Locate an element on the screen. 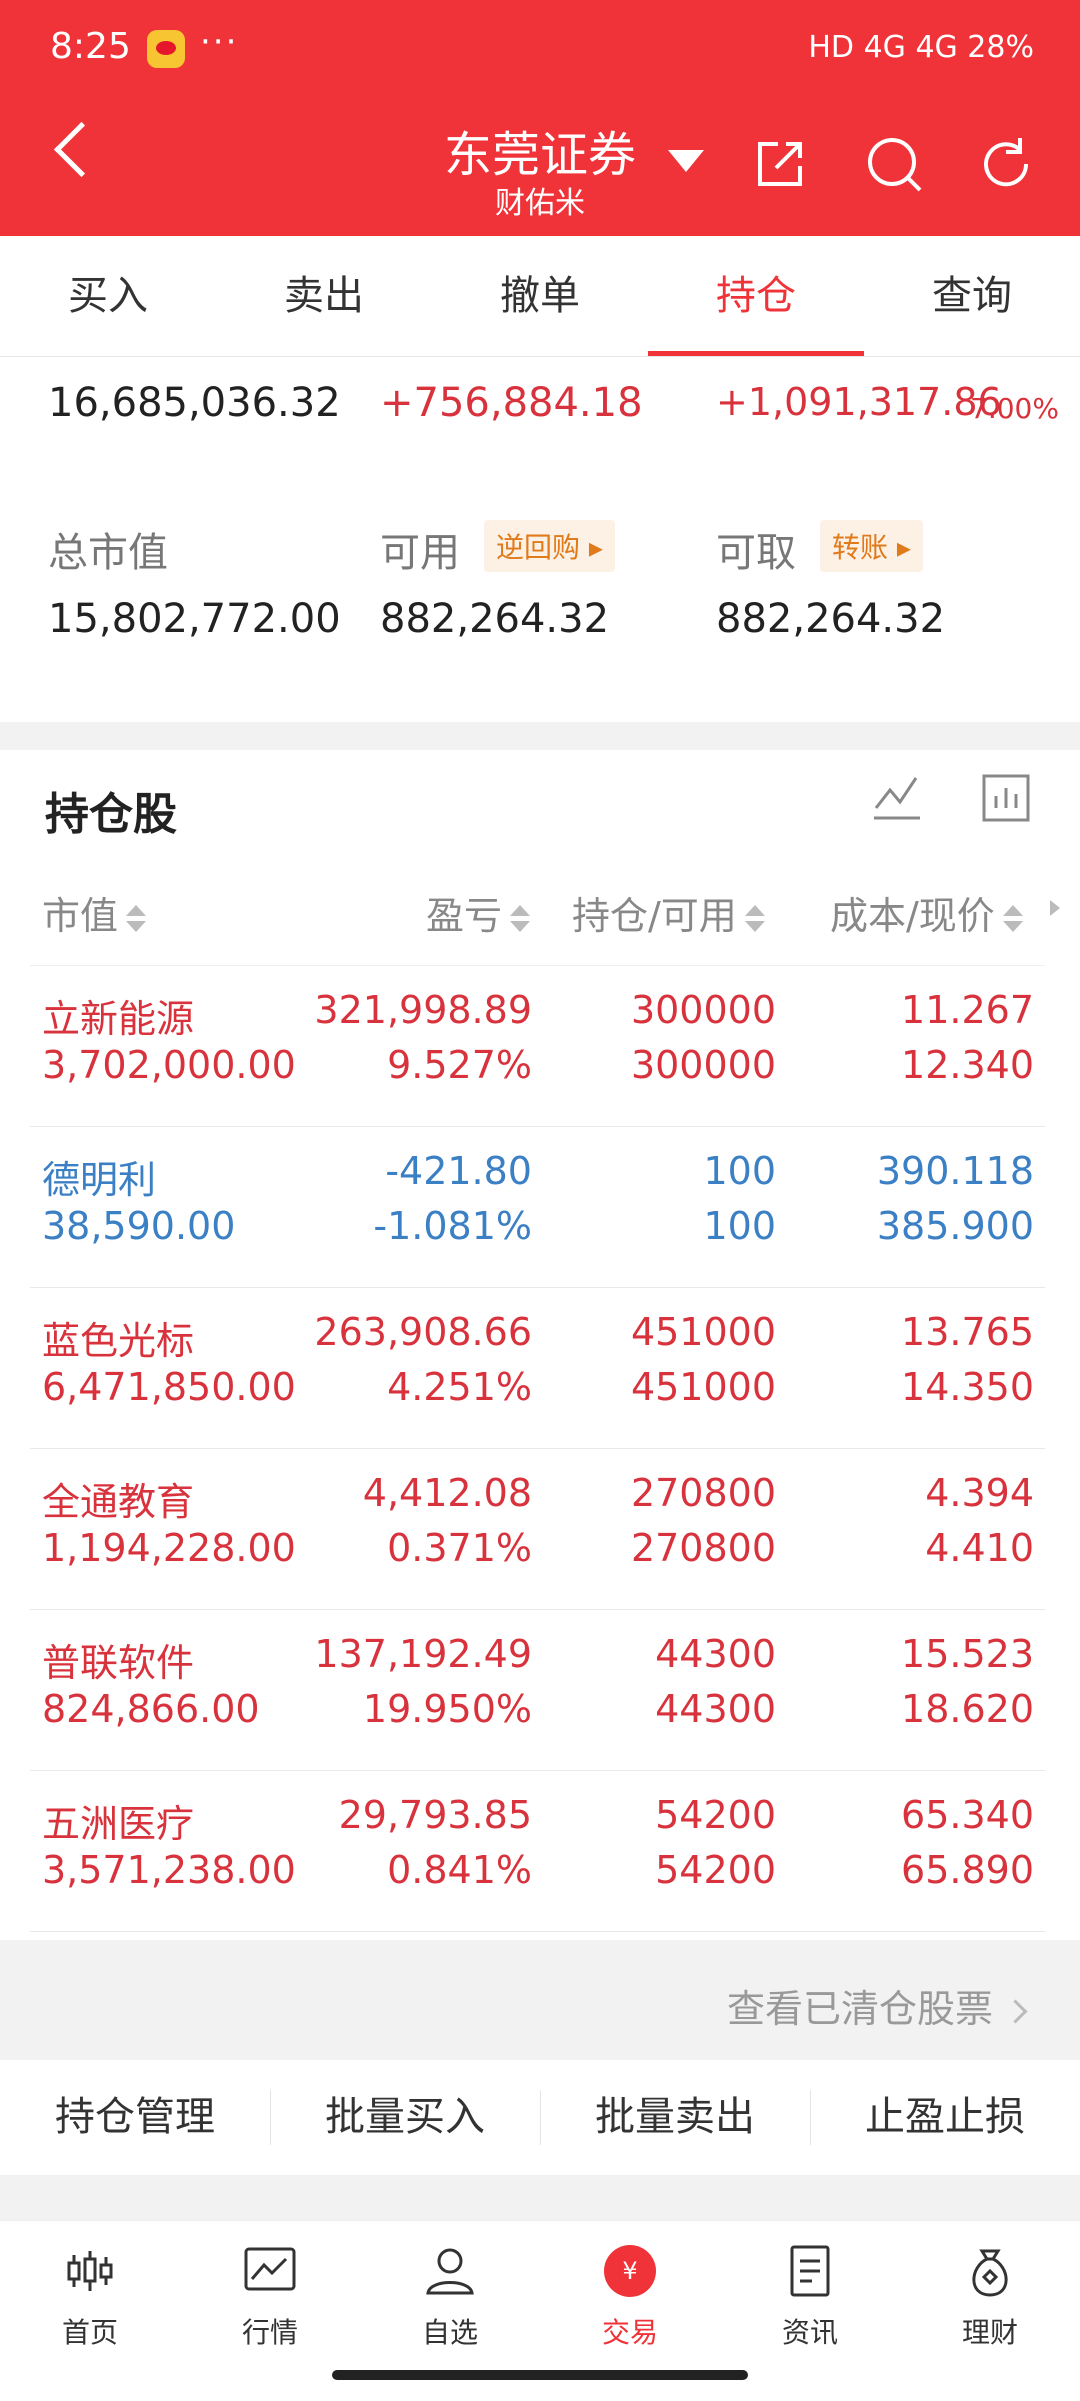 The image size is (1080, 2401). nav-watchlist: 自选 is located at coordinates (450, 2301).